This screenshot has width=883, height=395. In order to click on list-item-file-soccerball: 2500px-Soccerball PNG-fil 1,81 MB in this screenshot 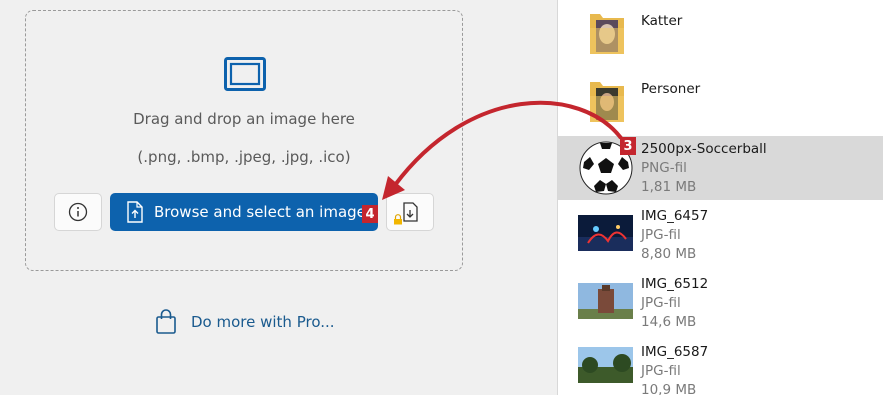, I will do `click(720, 168)`.